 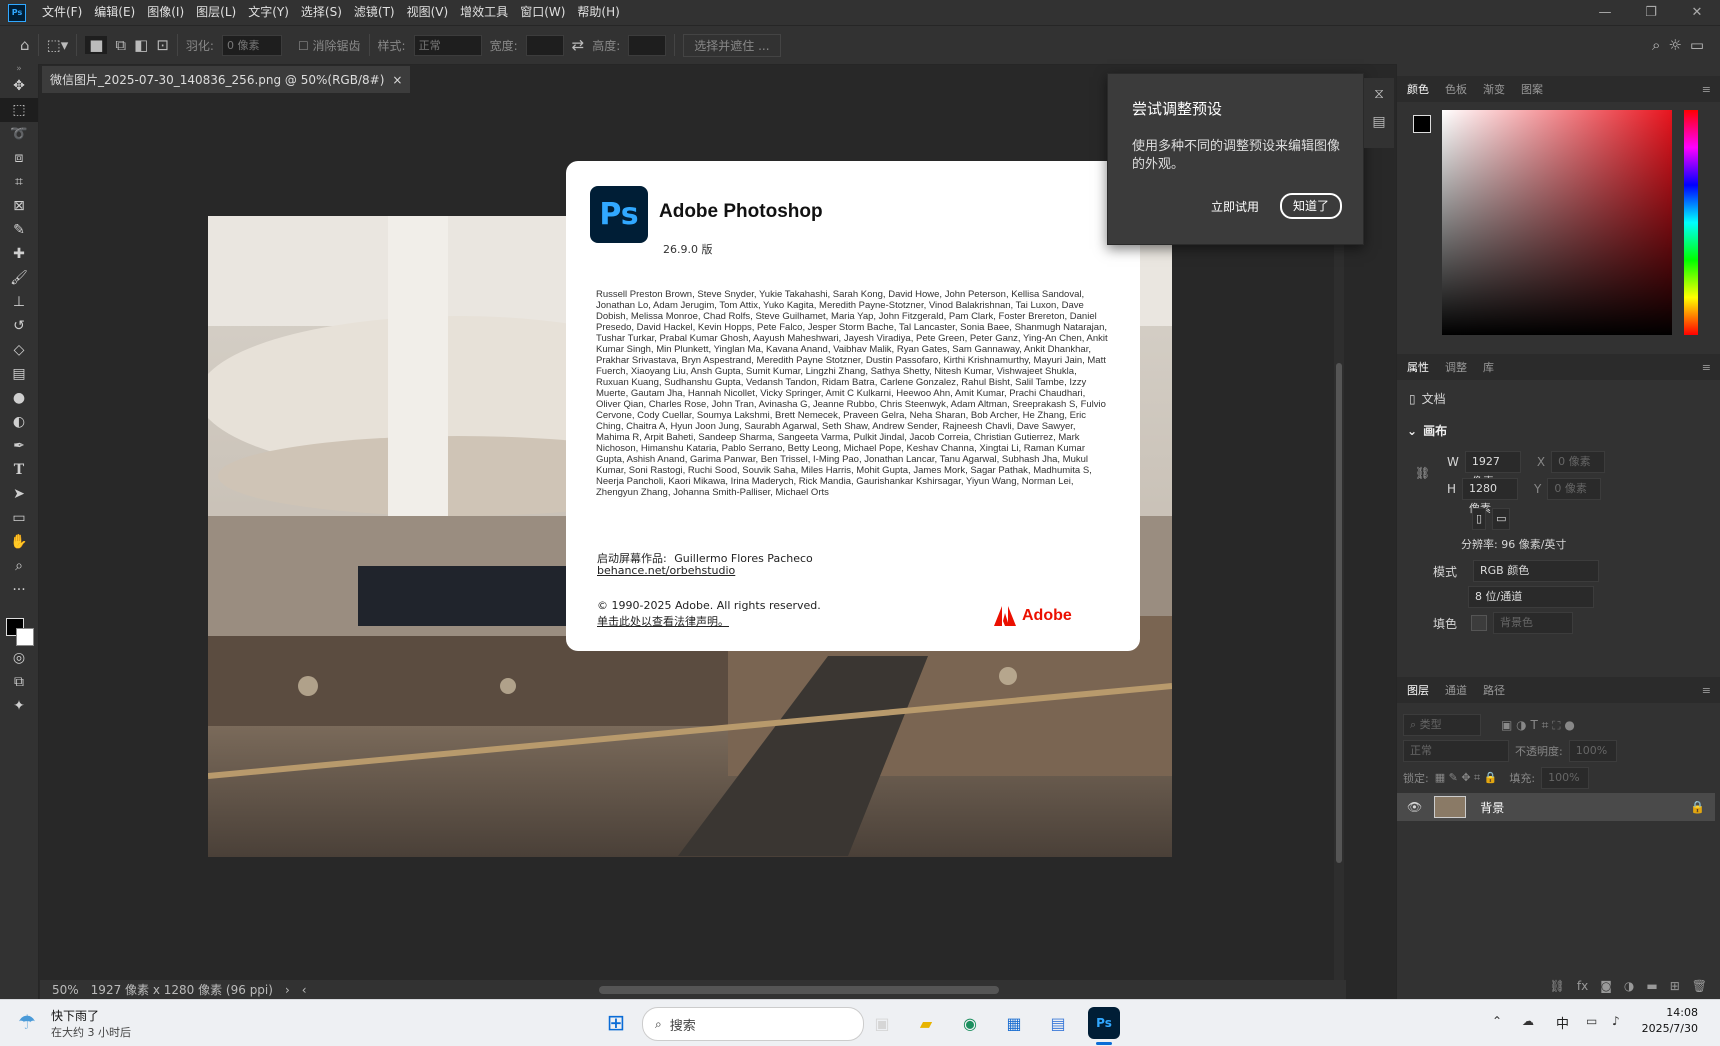 What do you see at coordinates (19, 350) in the screenshot?
I see `eraser-tool-icon: ◇` at bounding box center [19, 350].